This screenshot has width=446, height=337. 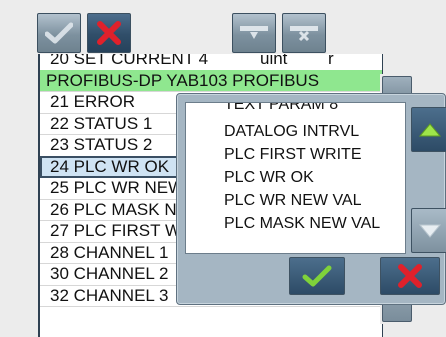 What do you see at coordinates (281, 109) in the screenshot?
I see `parameter-option: TEXT PARAM 8` at bounding box center [281, 109].